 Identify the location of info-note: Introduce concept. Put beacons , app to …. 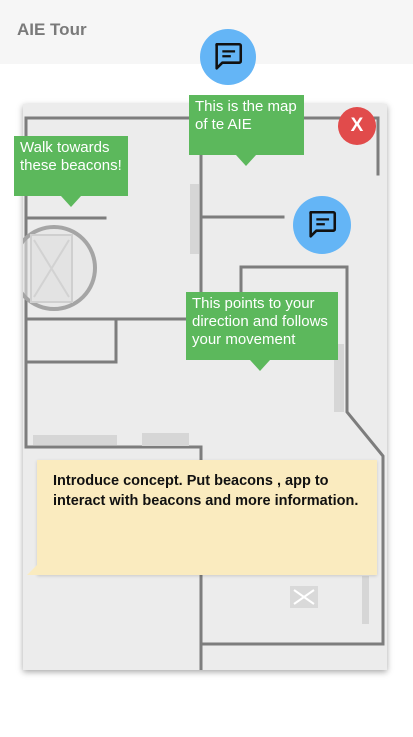
(202, 517).